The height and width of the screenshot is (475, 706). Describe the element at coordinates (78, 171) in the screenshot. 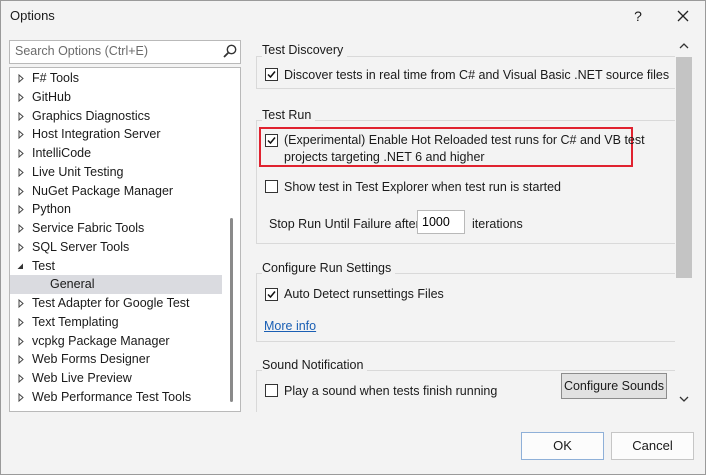

I see `tree-item-label: Live Unit Testing` at that location.